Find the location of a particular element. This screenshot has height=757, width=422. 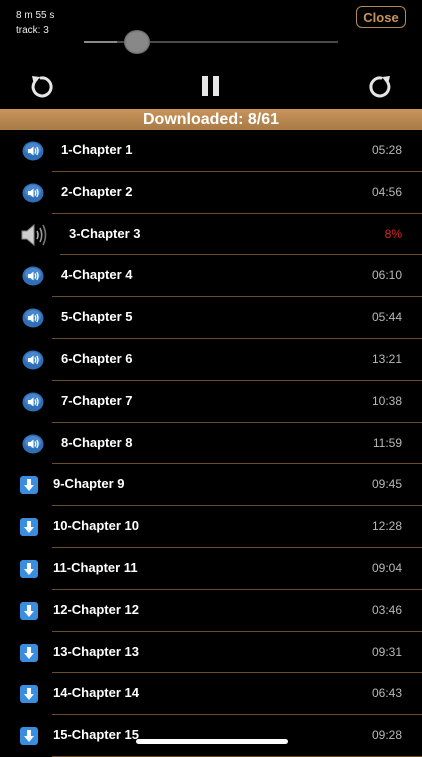

track-duration: 06:43 is located at coordinates (386, 693).